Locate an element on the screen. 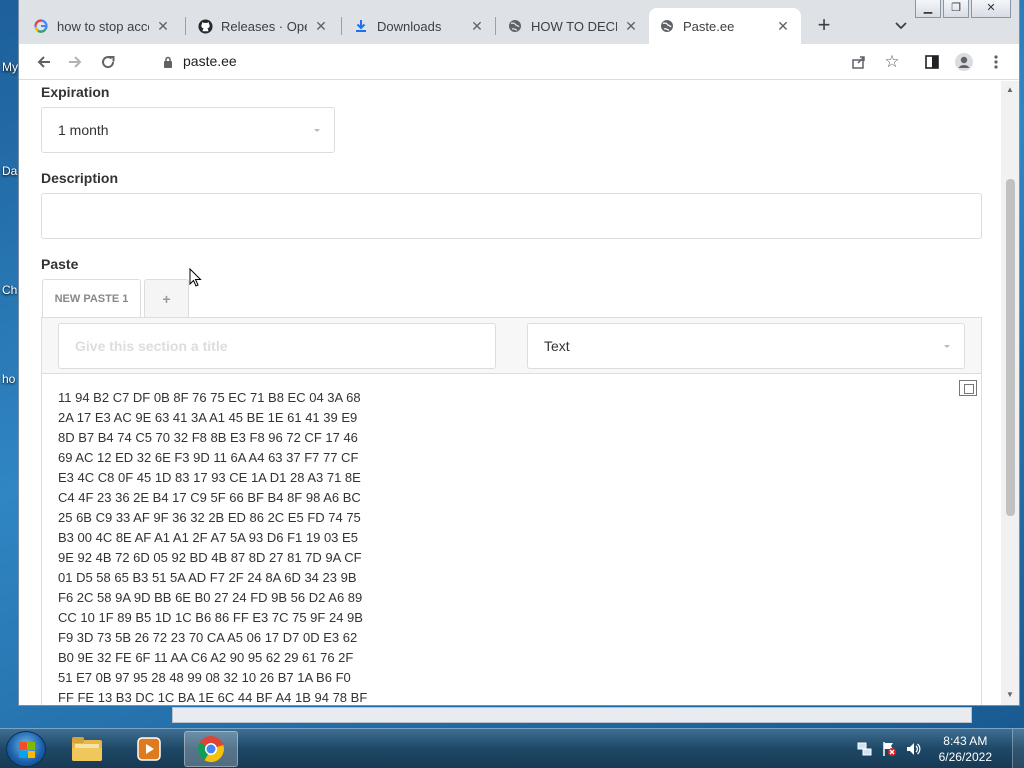 This screenshot has height=768, width=1024. taskbar-chrome is located at coordinates (211, 749).